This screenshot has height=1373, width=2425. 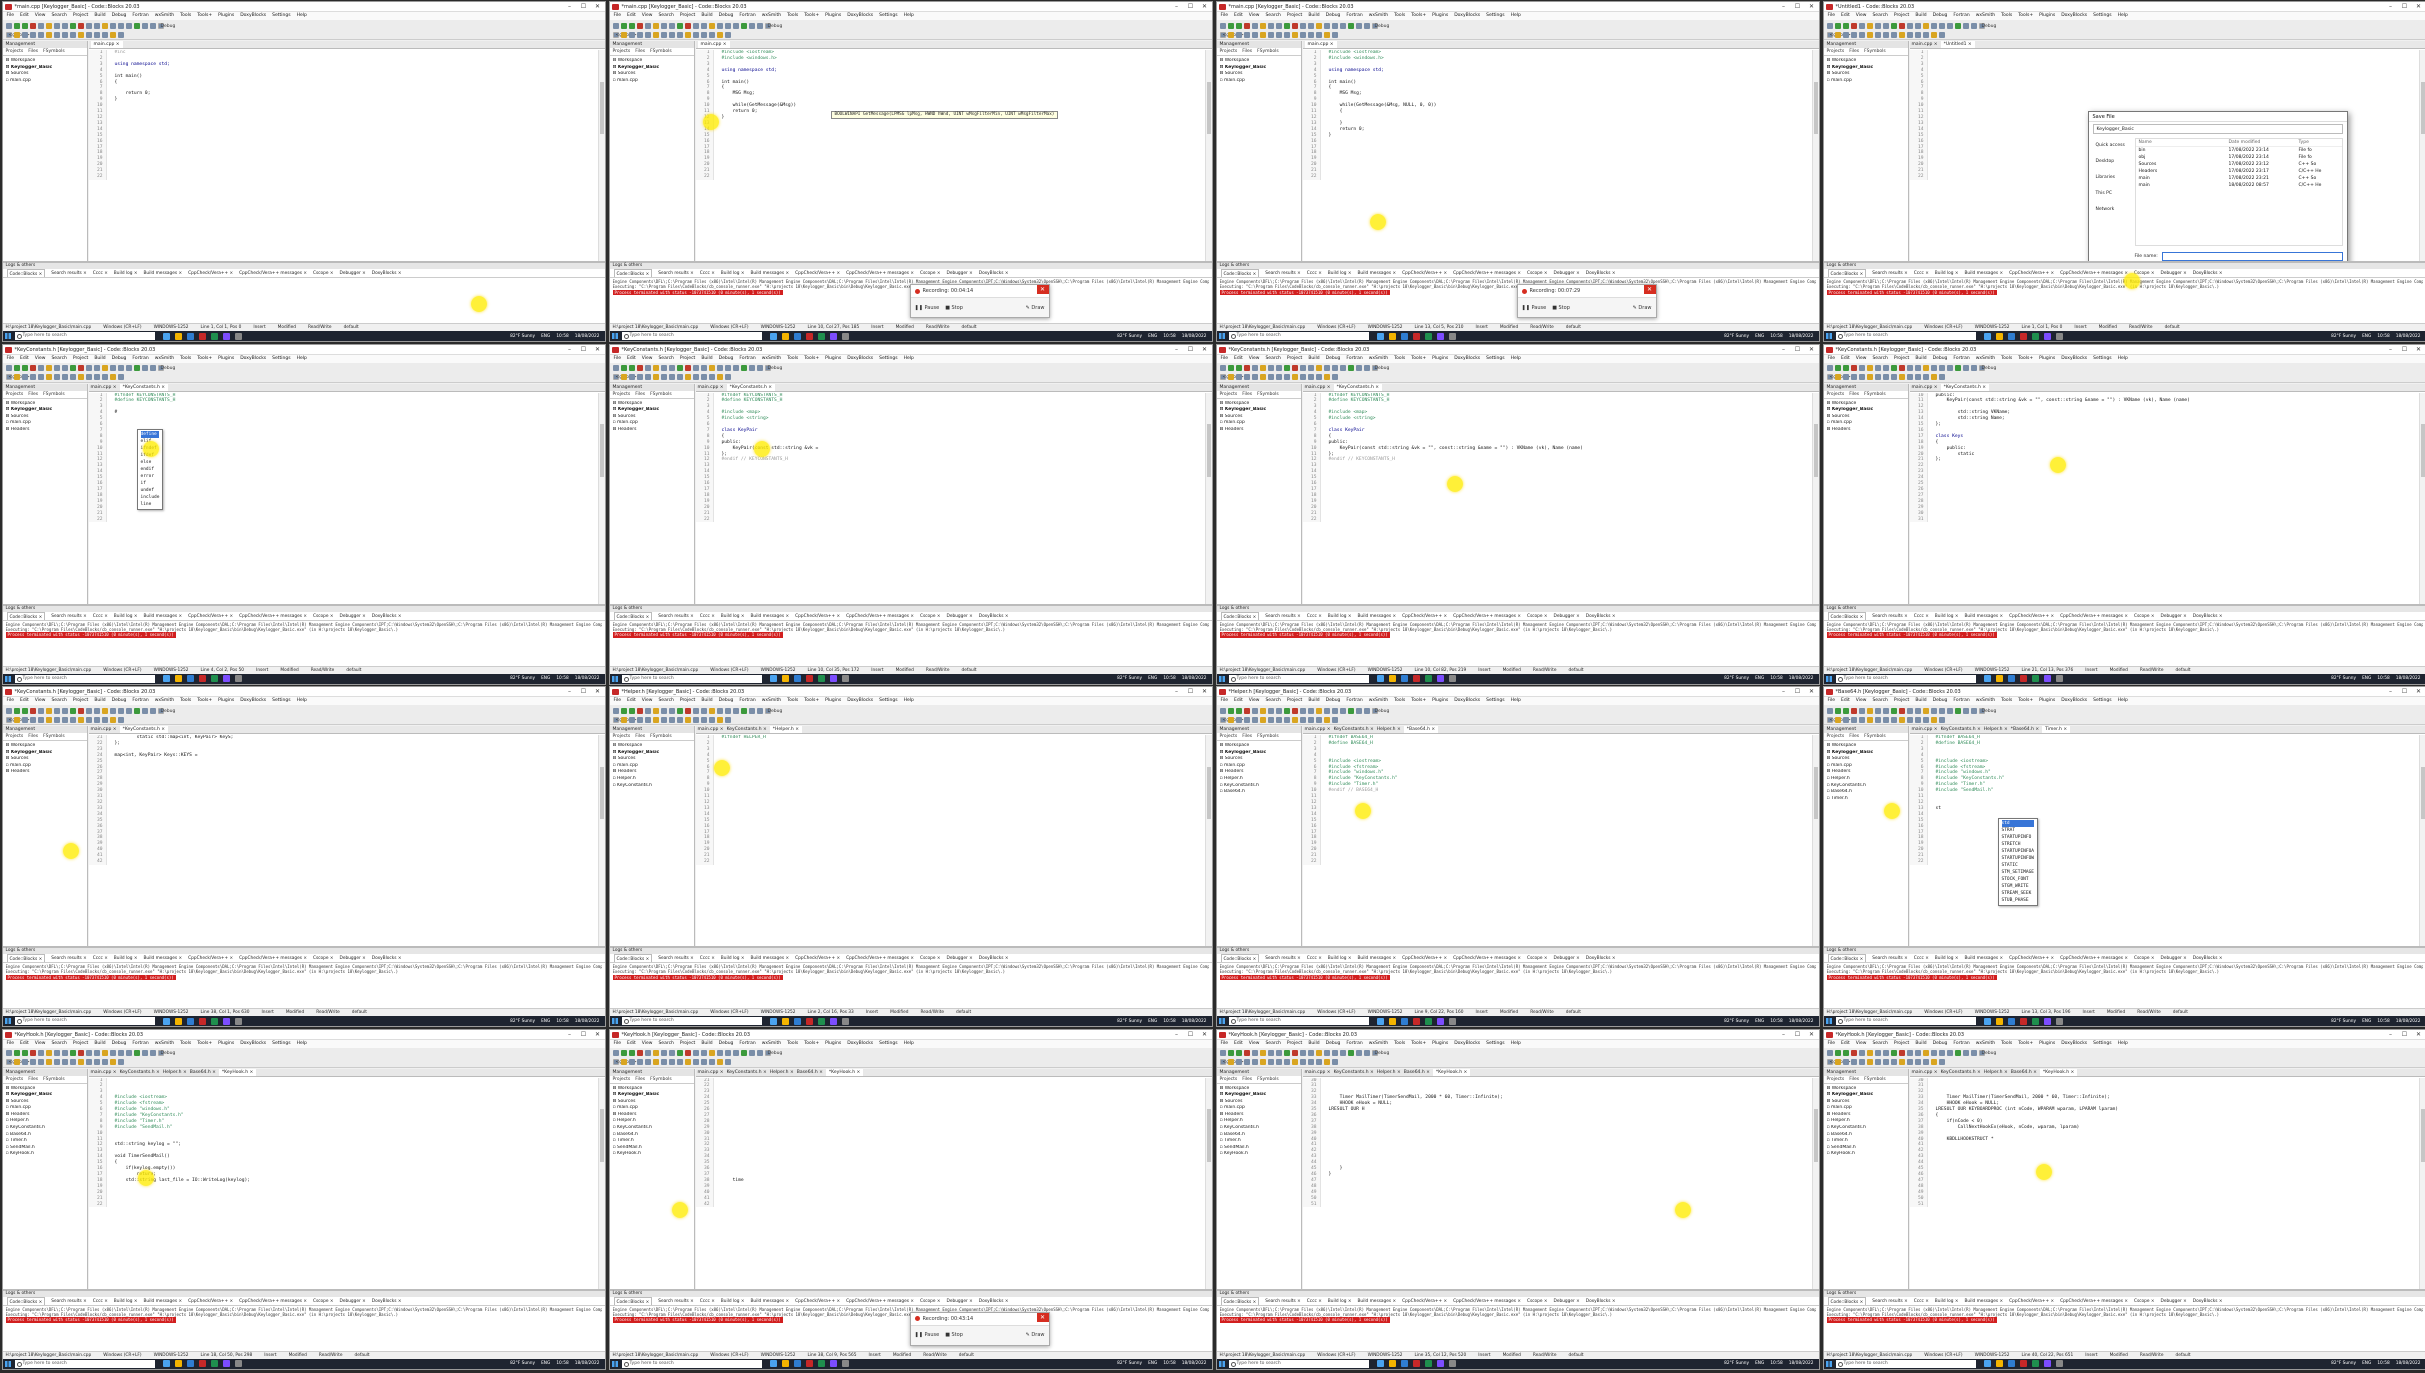 I want to click on log-tab: Debugger ×, so click(x=2174, y=273).